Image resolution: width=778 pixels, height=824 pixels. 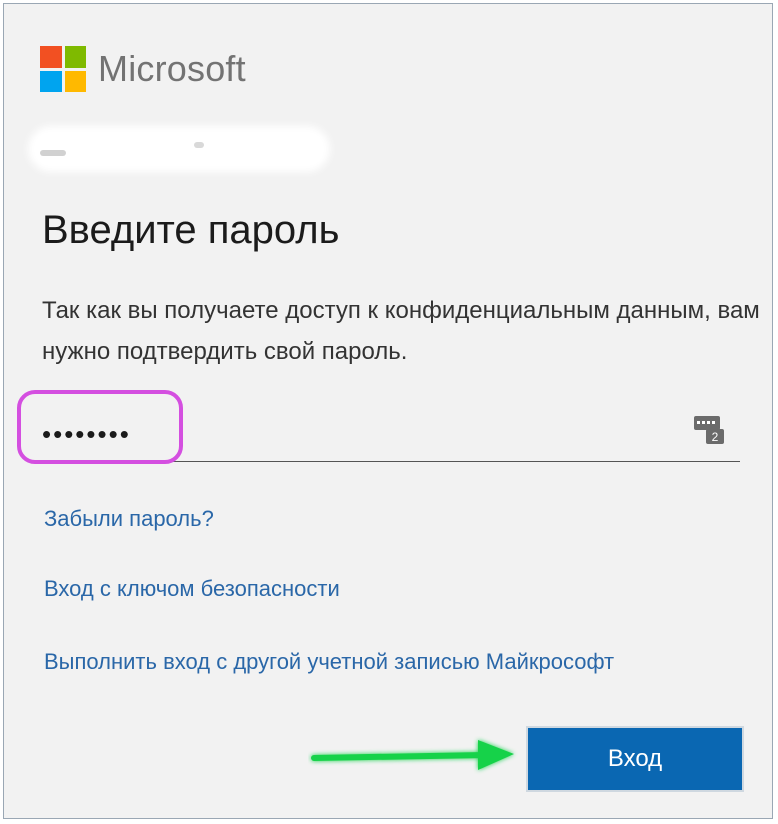 I want to click on forgot-password-link: Забыли пароль?, so click(x=129, y=519).